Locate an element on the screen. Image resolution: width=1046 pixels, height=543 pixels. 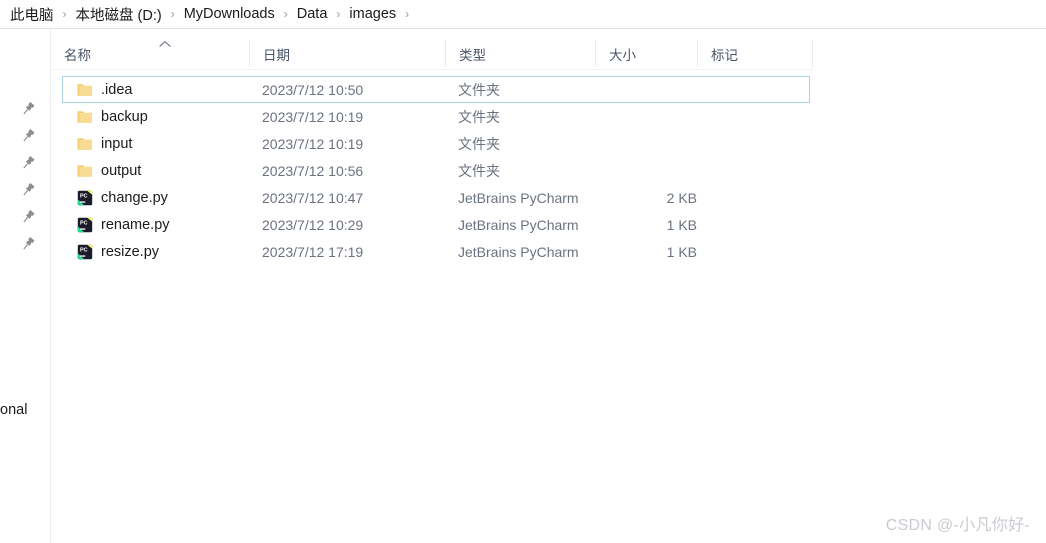
file-size-cell: 2 KB is located at coordinates (681, 197).